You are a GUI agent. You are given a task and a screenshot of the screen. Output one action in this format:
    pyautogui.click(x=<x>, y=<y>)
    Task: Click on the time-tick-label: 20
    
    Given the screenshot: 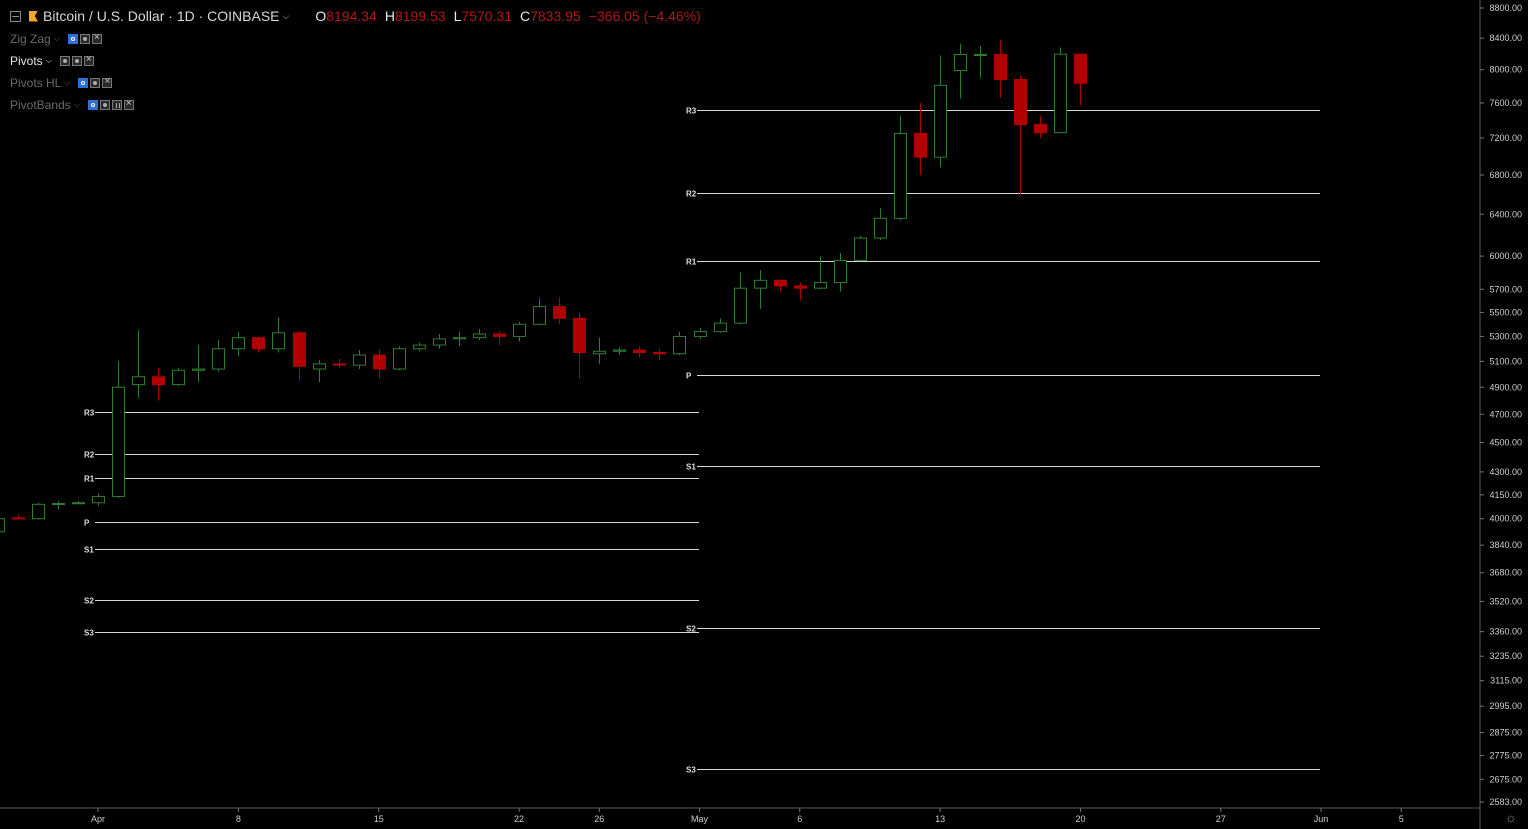 What is the action you would take?
    pyautogui.click(x=1080, y=819)
    